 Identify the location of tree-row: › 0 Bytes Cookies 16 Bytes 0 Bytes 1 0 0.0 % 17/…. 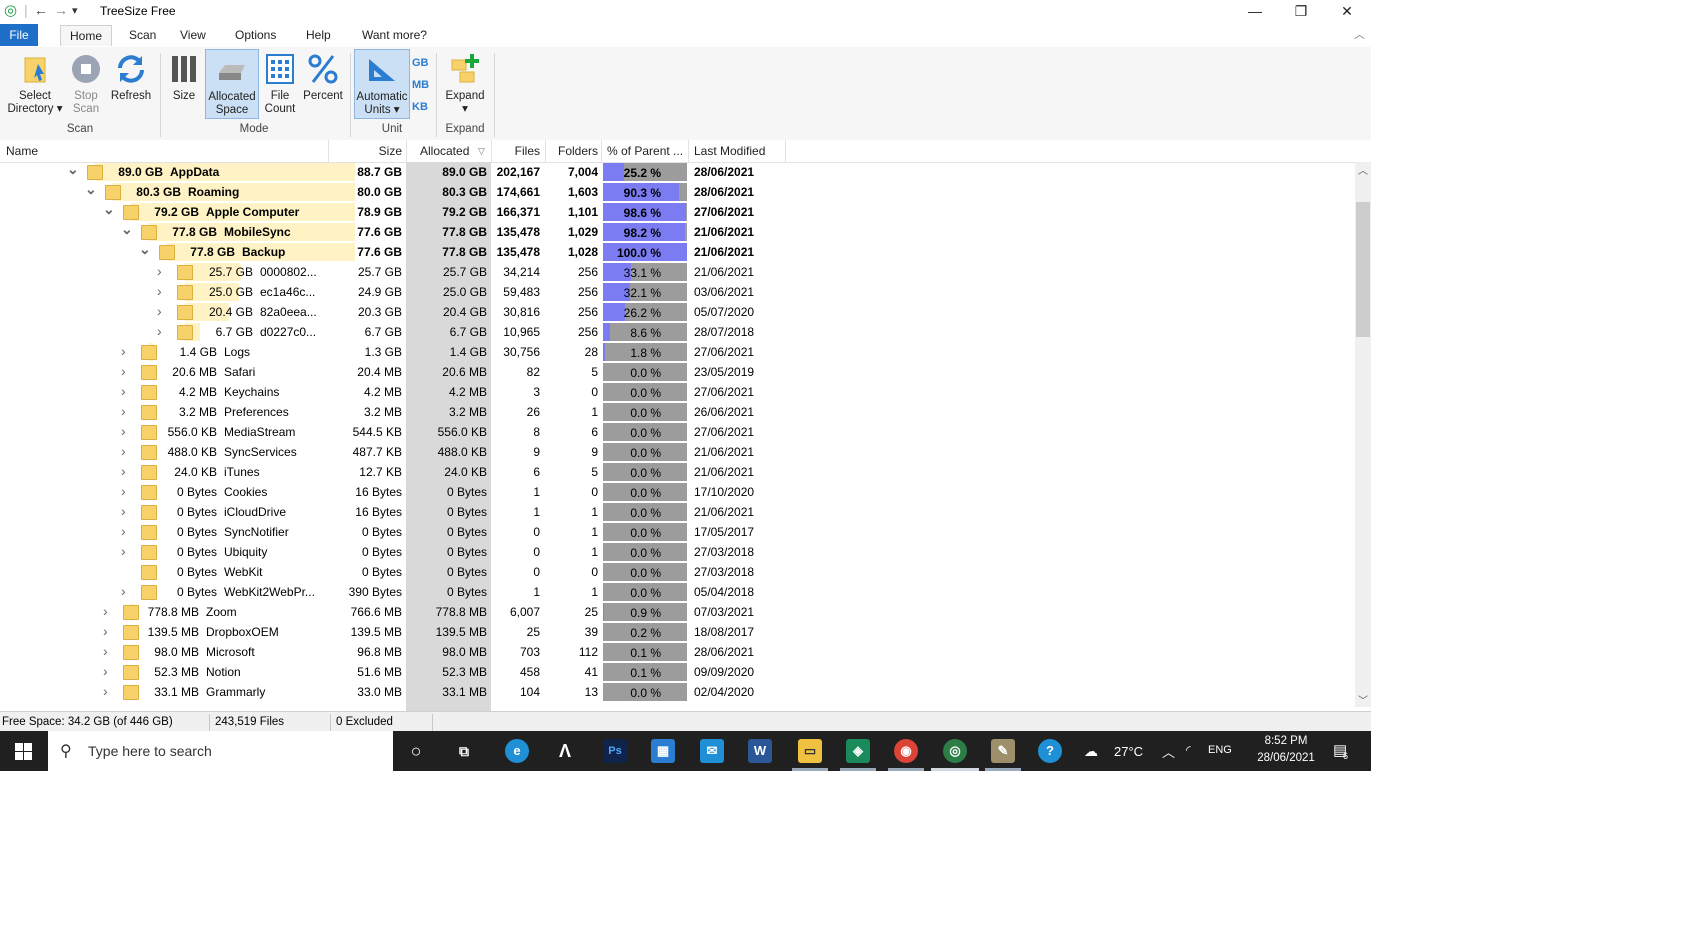
(677, 492).